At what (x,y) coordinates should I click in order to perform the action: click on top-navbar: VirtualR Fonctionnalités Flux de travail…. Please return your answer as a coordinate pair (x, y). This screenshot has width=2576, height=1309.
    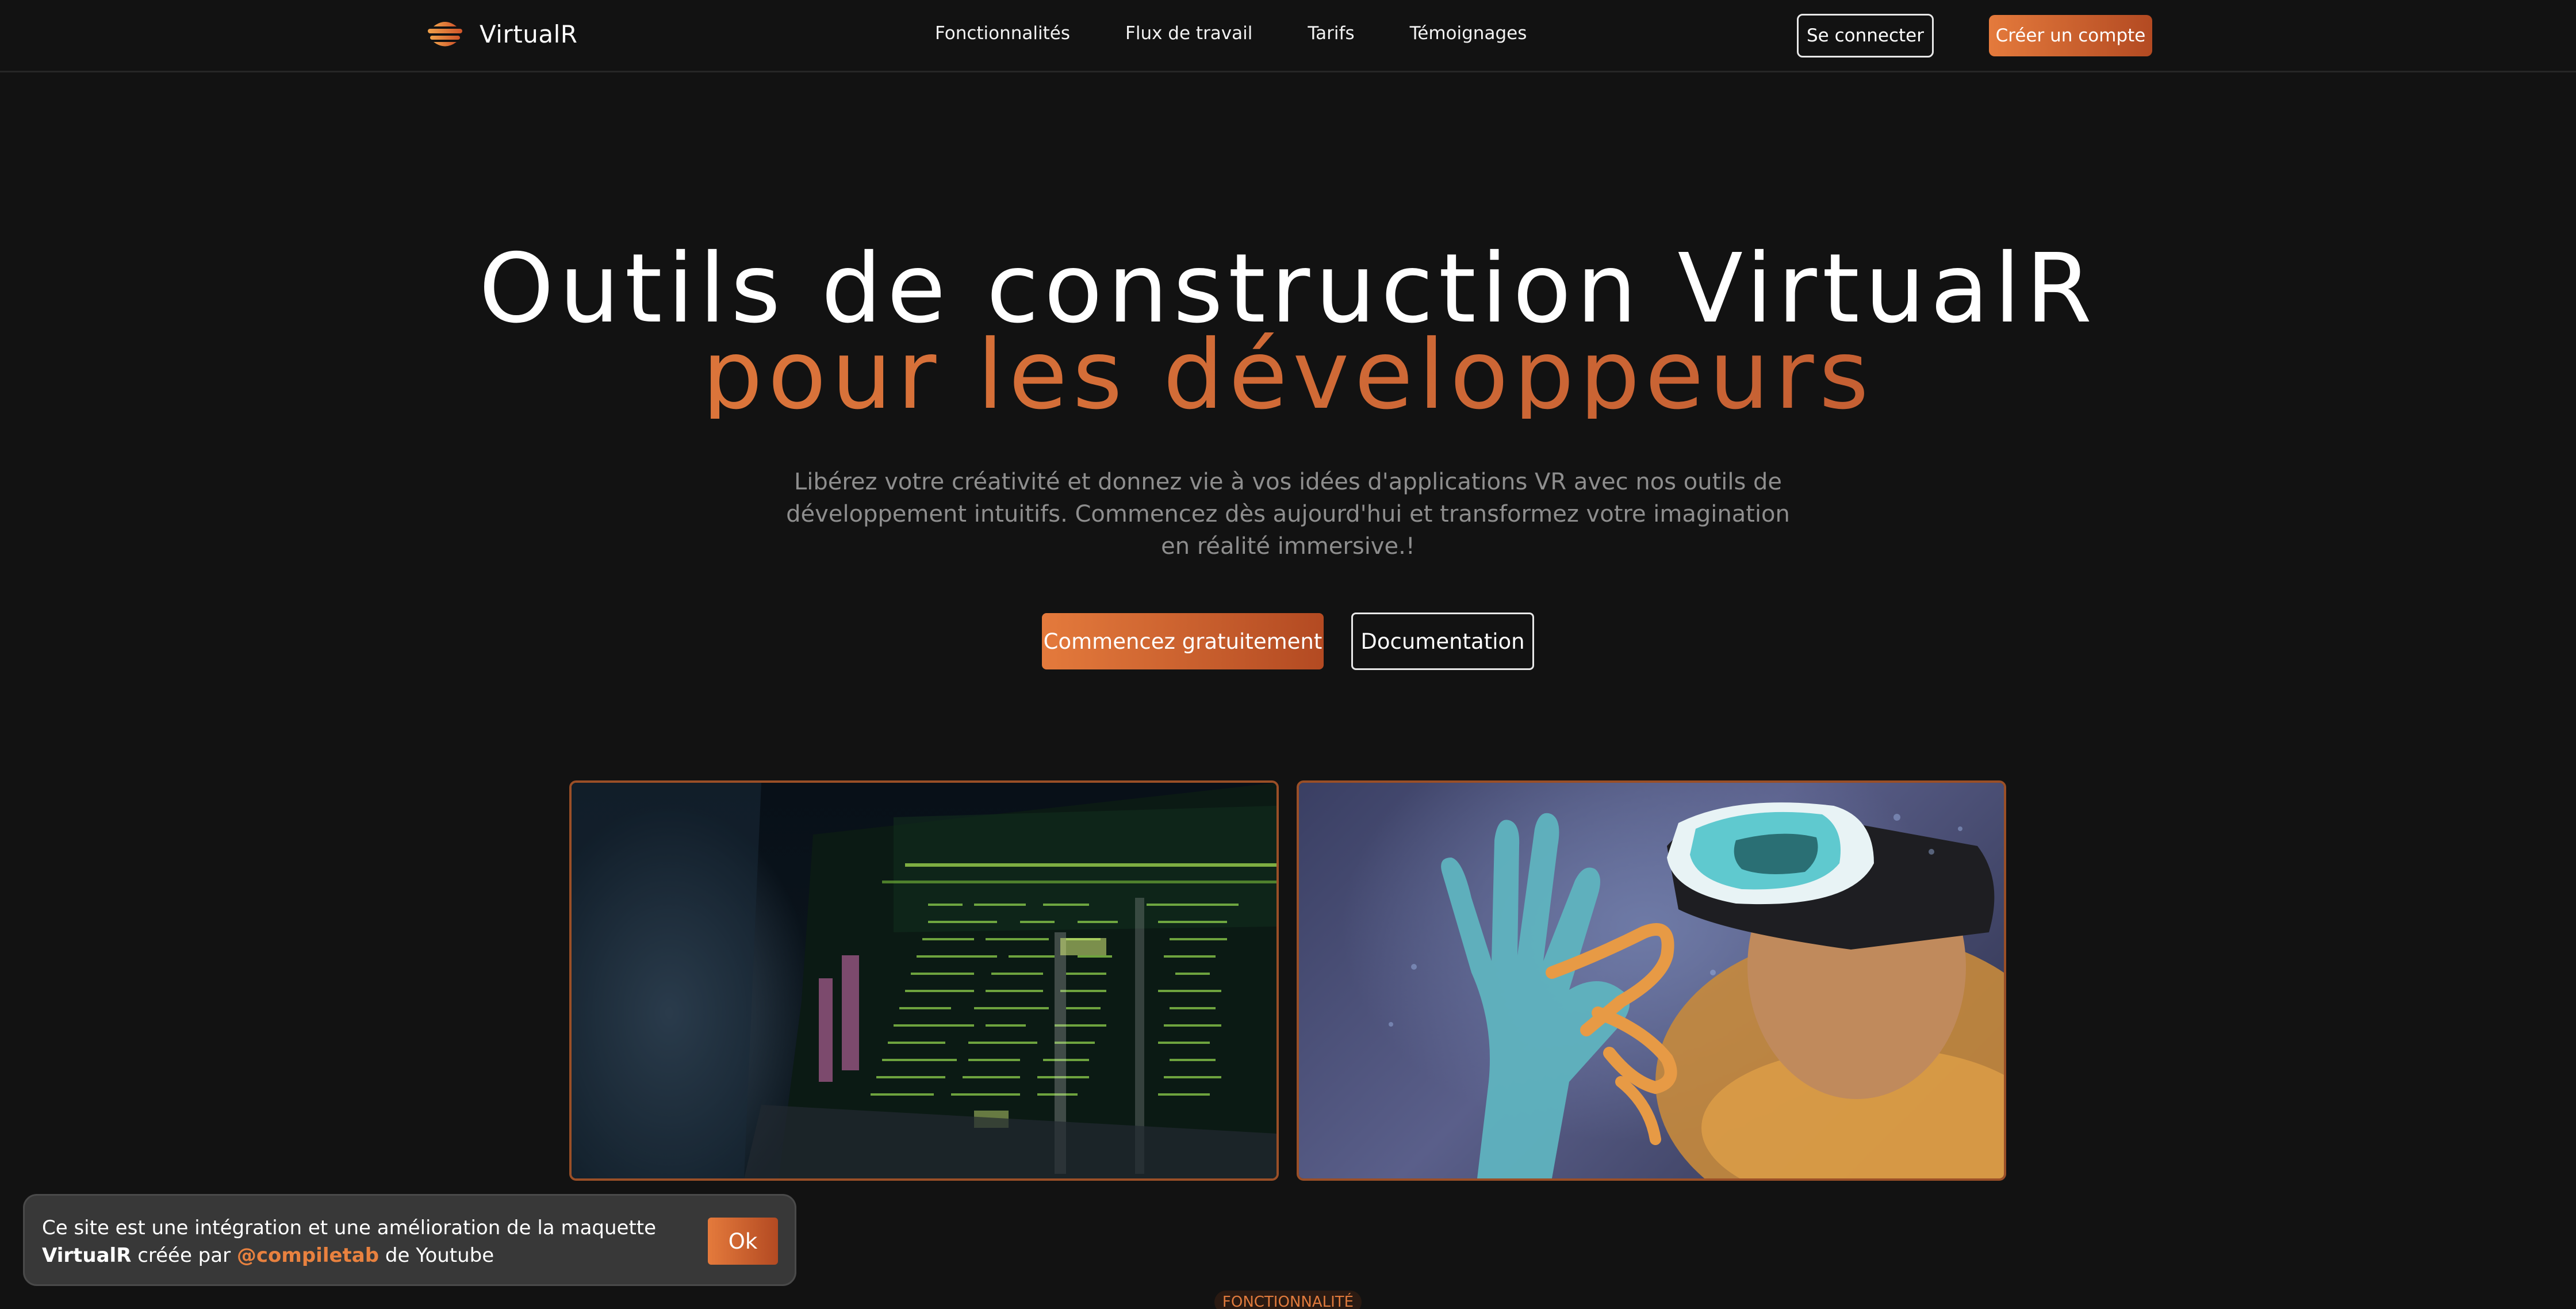
    Looking at the image, I should click on (1288, 36).